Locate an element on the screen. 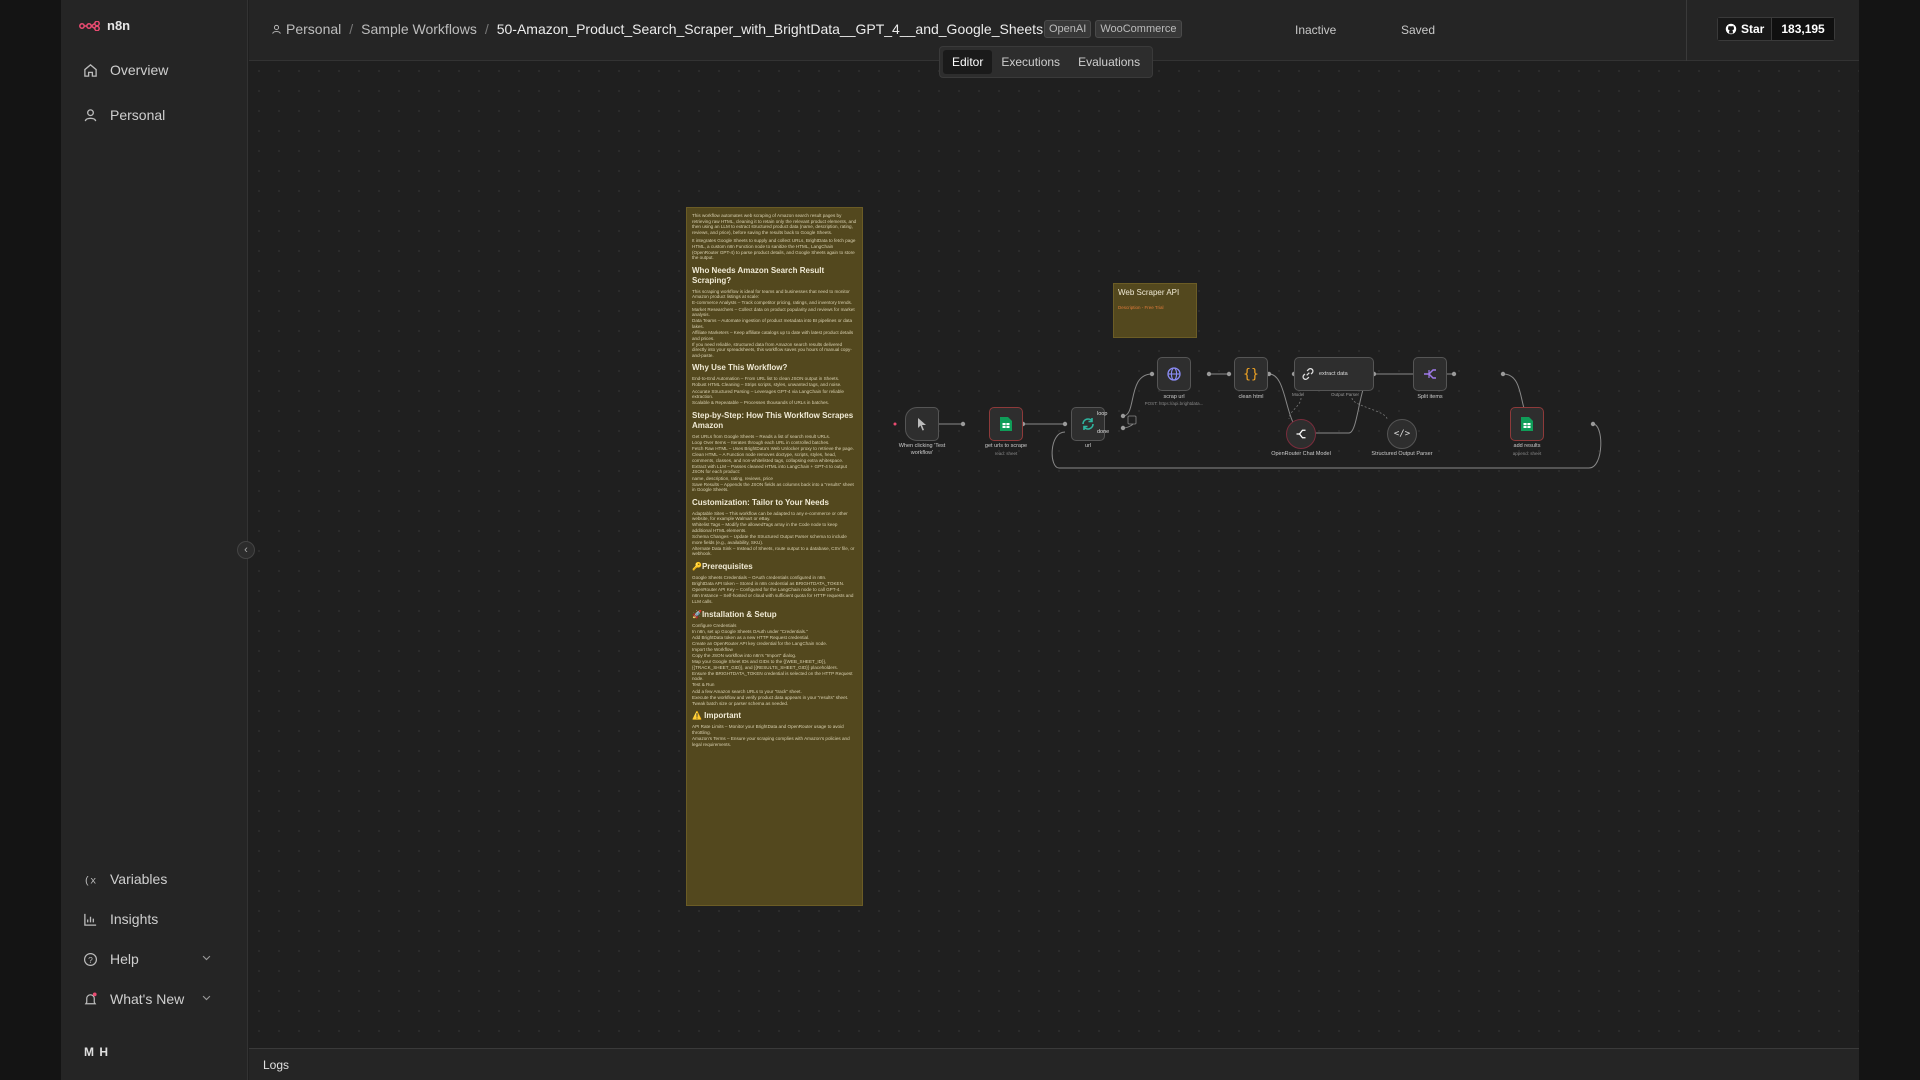 This screenshot has width=1920, height=1080. workflow-tags: OpenAI WooCommerce is located at coordinates (1111, 29).